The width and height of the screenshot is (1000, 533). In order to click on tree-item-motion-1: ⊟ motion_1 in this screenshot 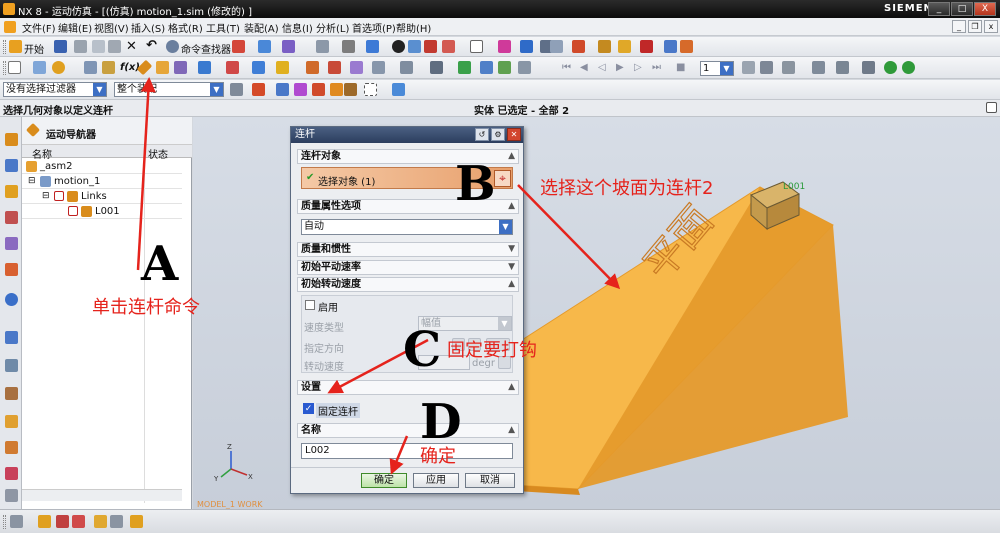, I will do `click(102, 181)`.